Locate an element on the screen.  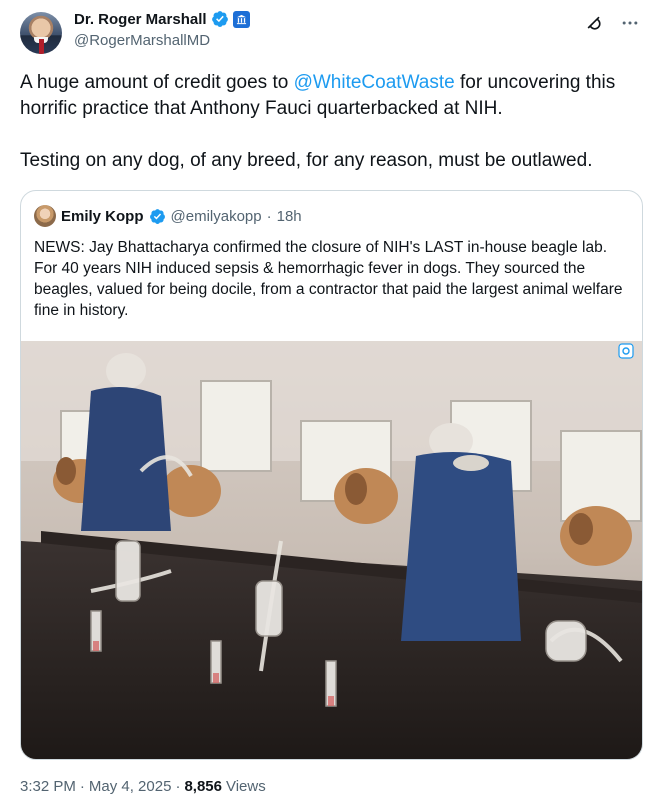
quoted-tweet-header: Emily Kopp @emilyakopp · 18h is located at coordinates (168, 216).